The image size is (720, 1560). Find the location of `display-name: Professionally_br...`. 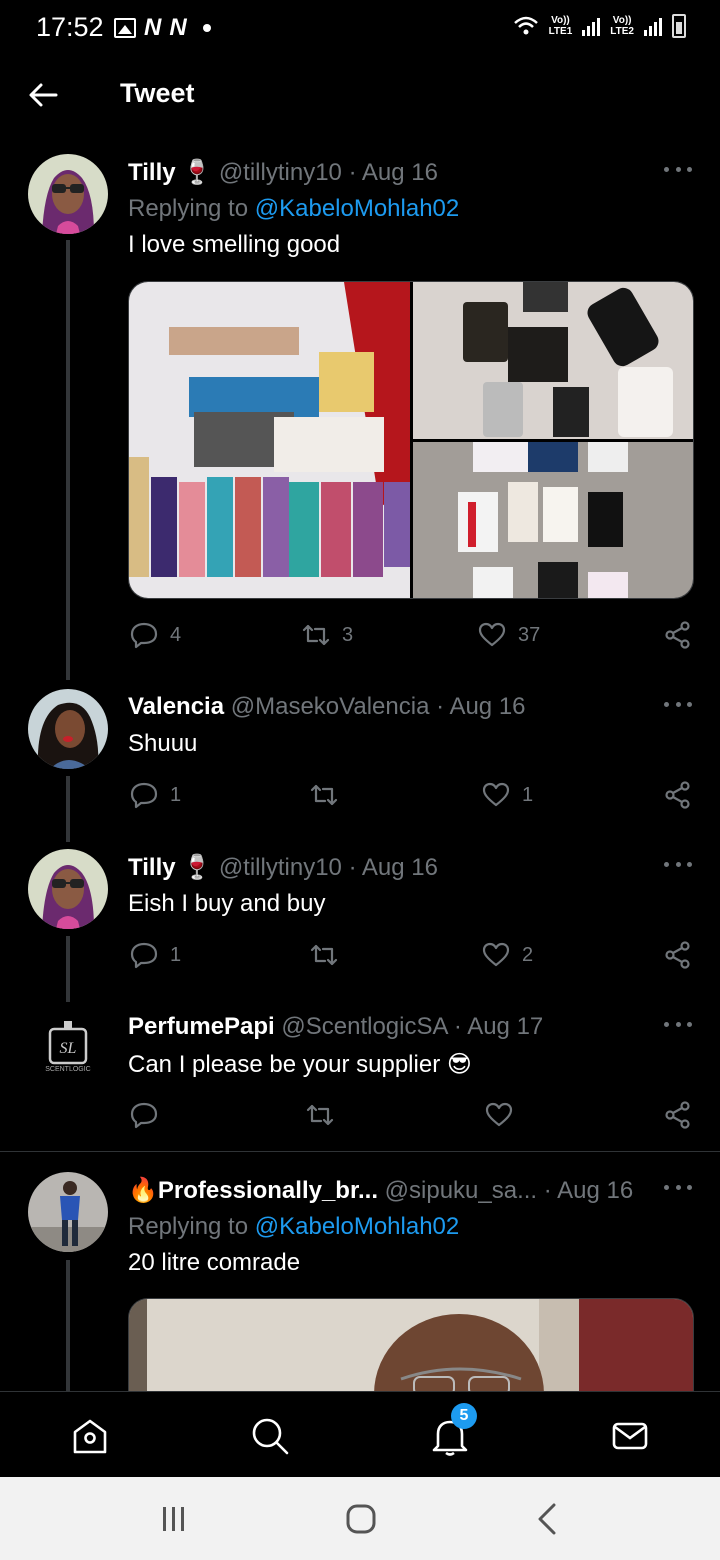

display-name: Professionally_br... is located at coordinates (268, 1190).